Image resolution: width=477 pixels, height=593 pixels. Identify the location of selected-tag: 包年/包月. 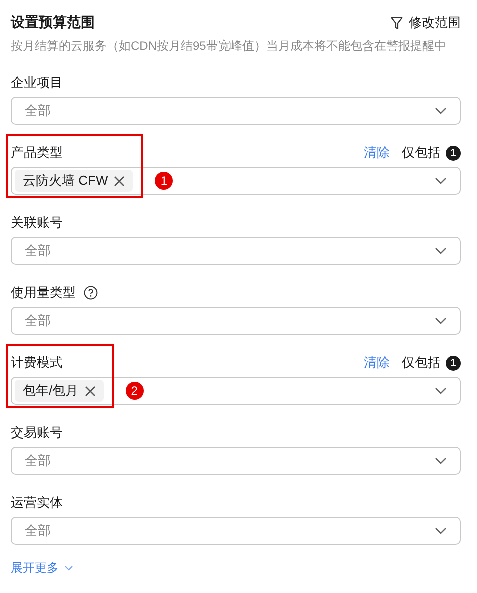
(59, 391).